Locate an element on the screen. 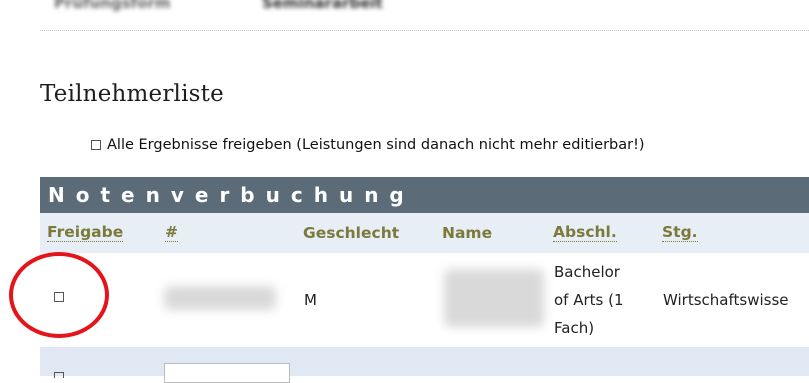 The height and width of the screenshot is (383, 809). gender-cell: M is located at coordinates (310, 300).